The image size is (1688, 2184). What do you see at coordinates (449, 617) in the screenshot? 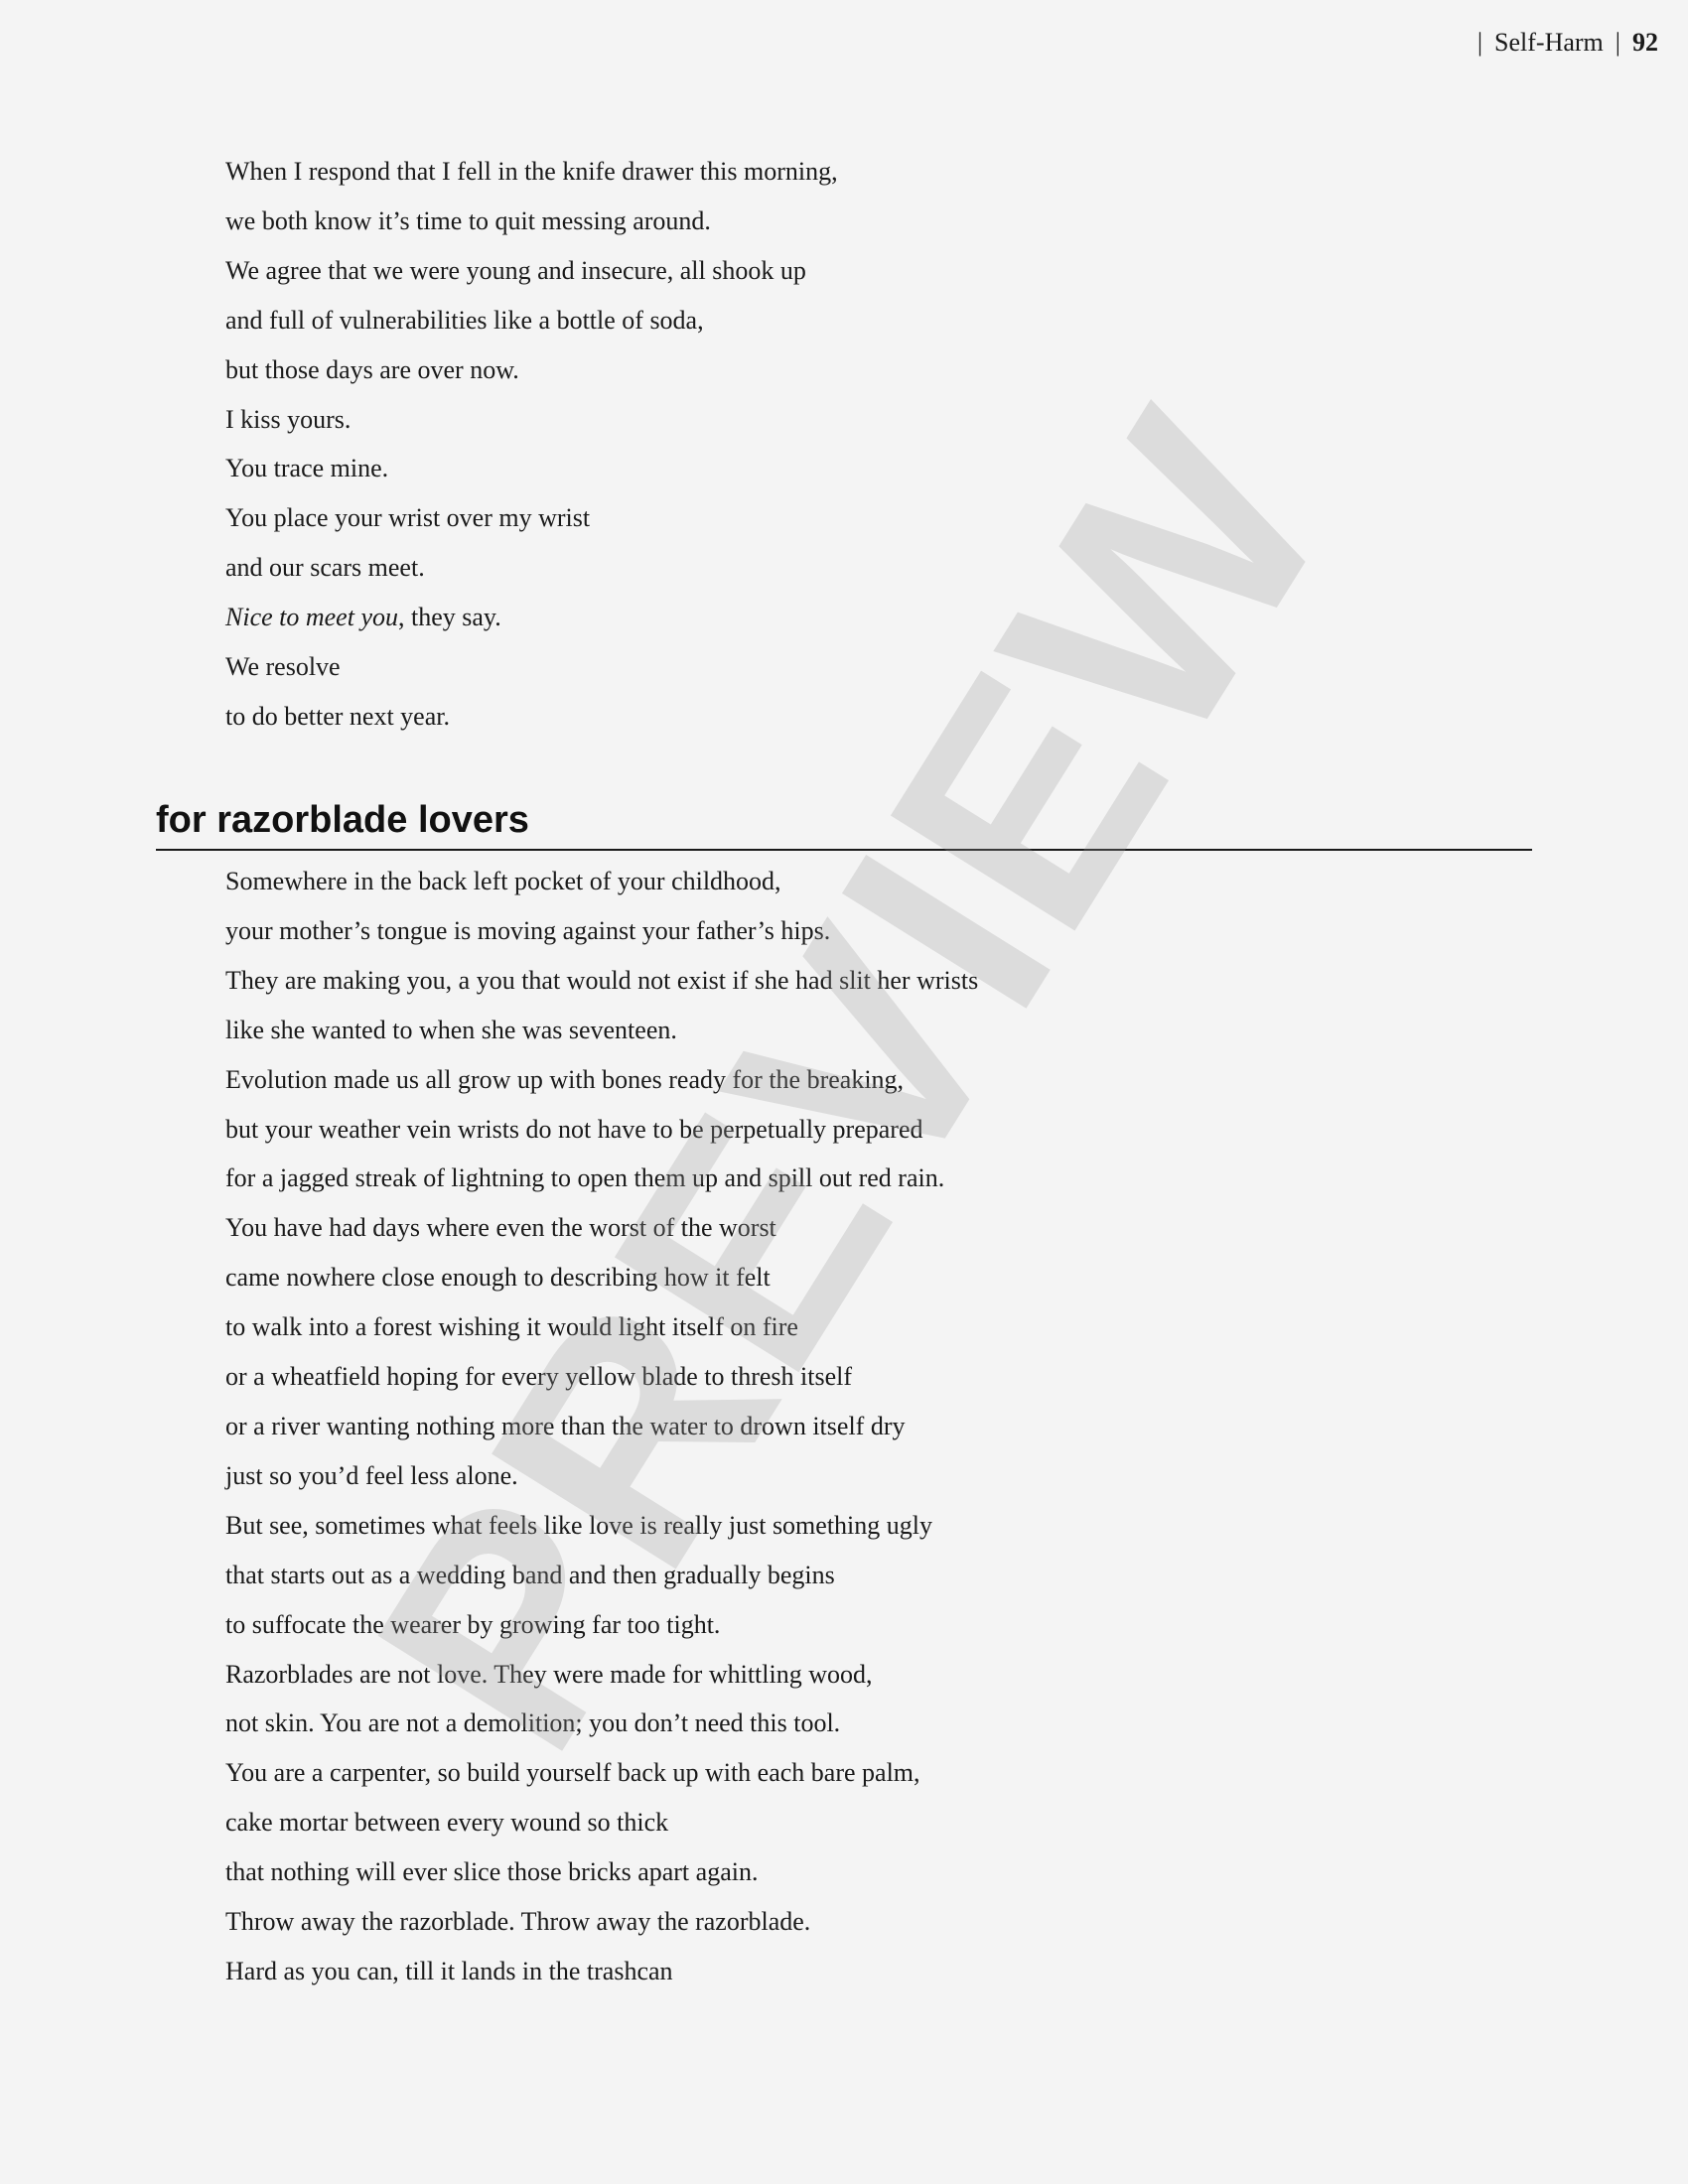
I see `poem-line-rest: , they say.` at bounding box center [449, 617].